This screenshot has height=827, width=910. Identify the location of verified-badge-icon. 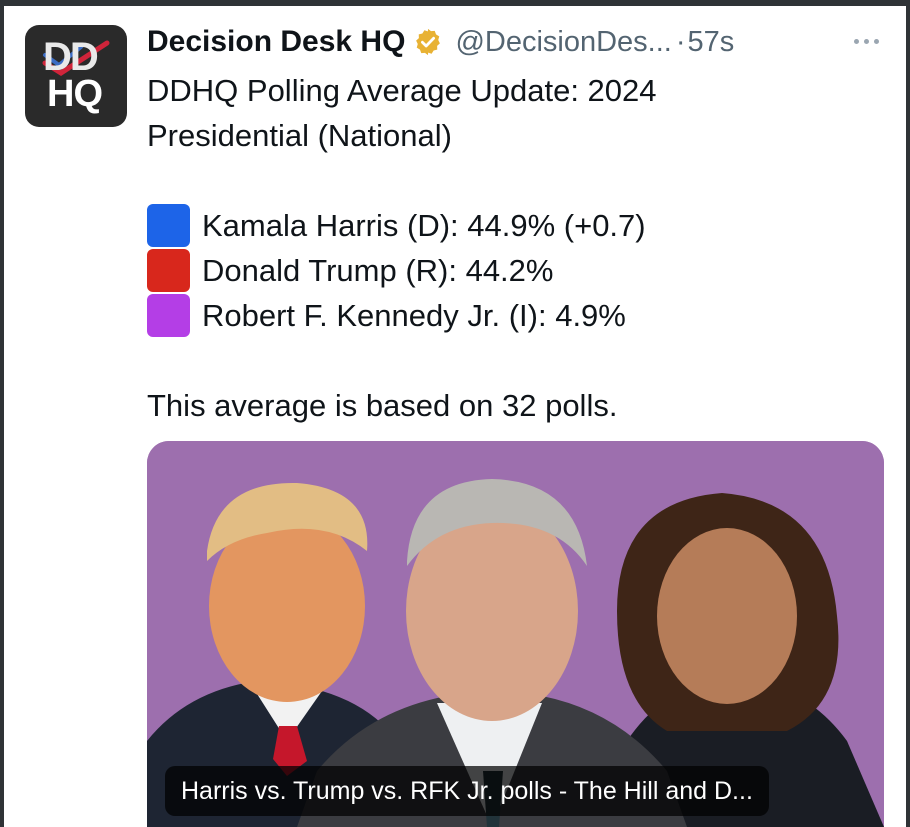
(428, 42).